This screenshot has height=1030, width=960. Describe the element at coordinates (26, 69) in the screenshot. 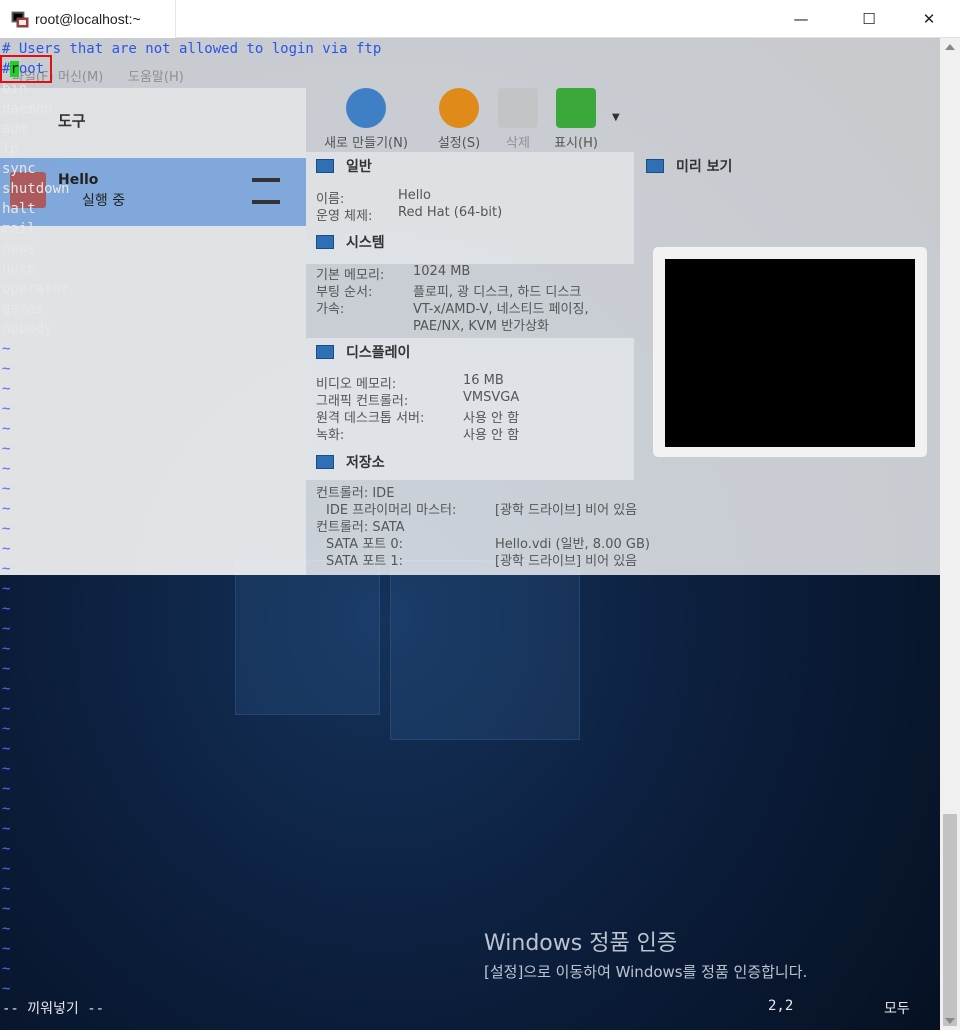

I see `highlight-box` at that location.